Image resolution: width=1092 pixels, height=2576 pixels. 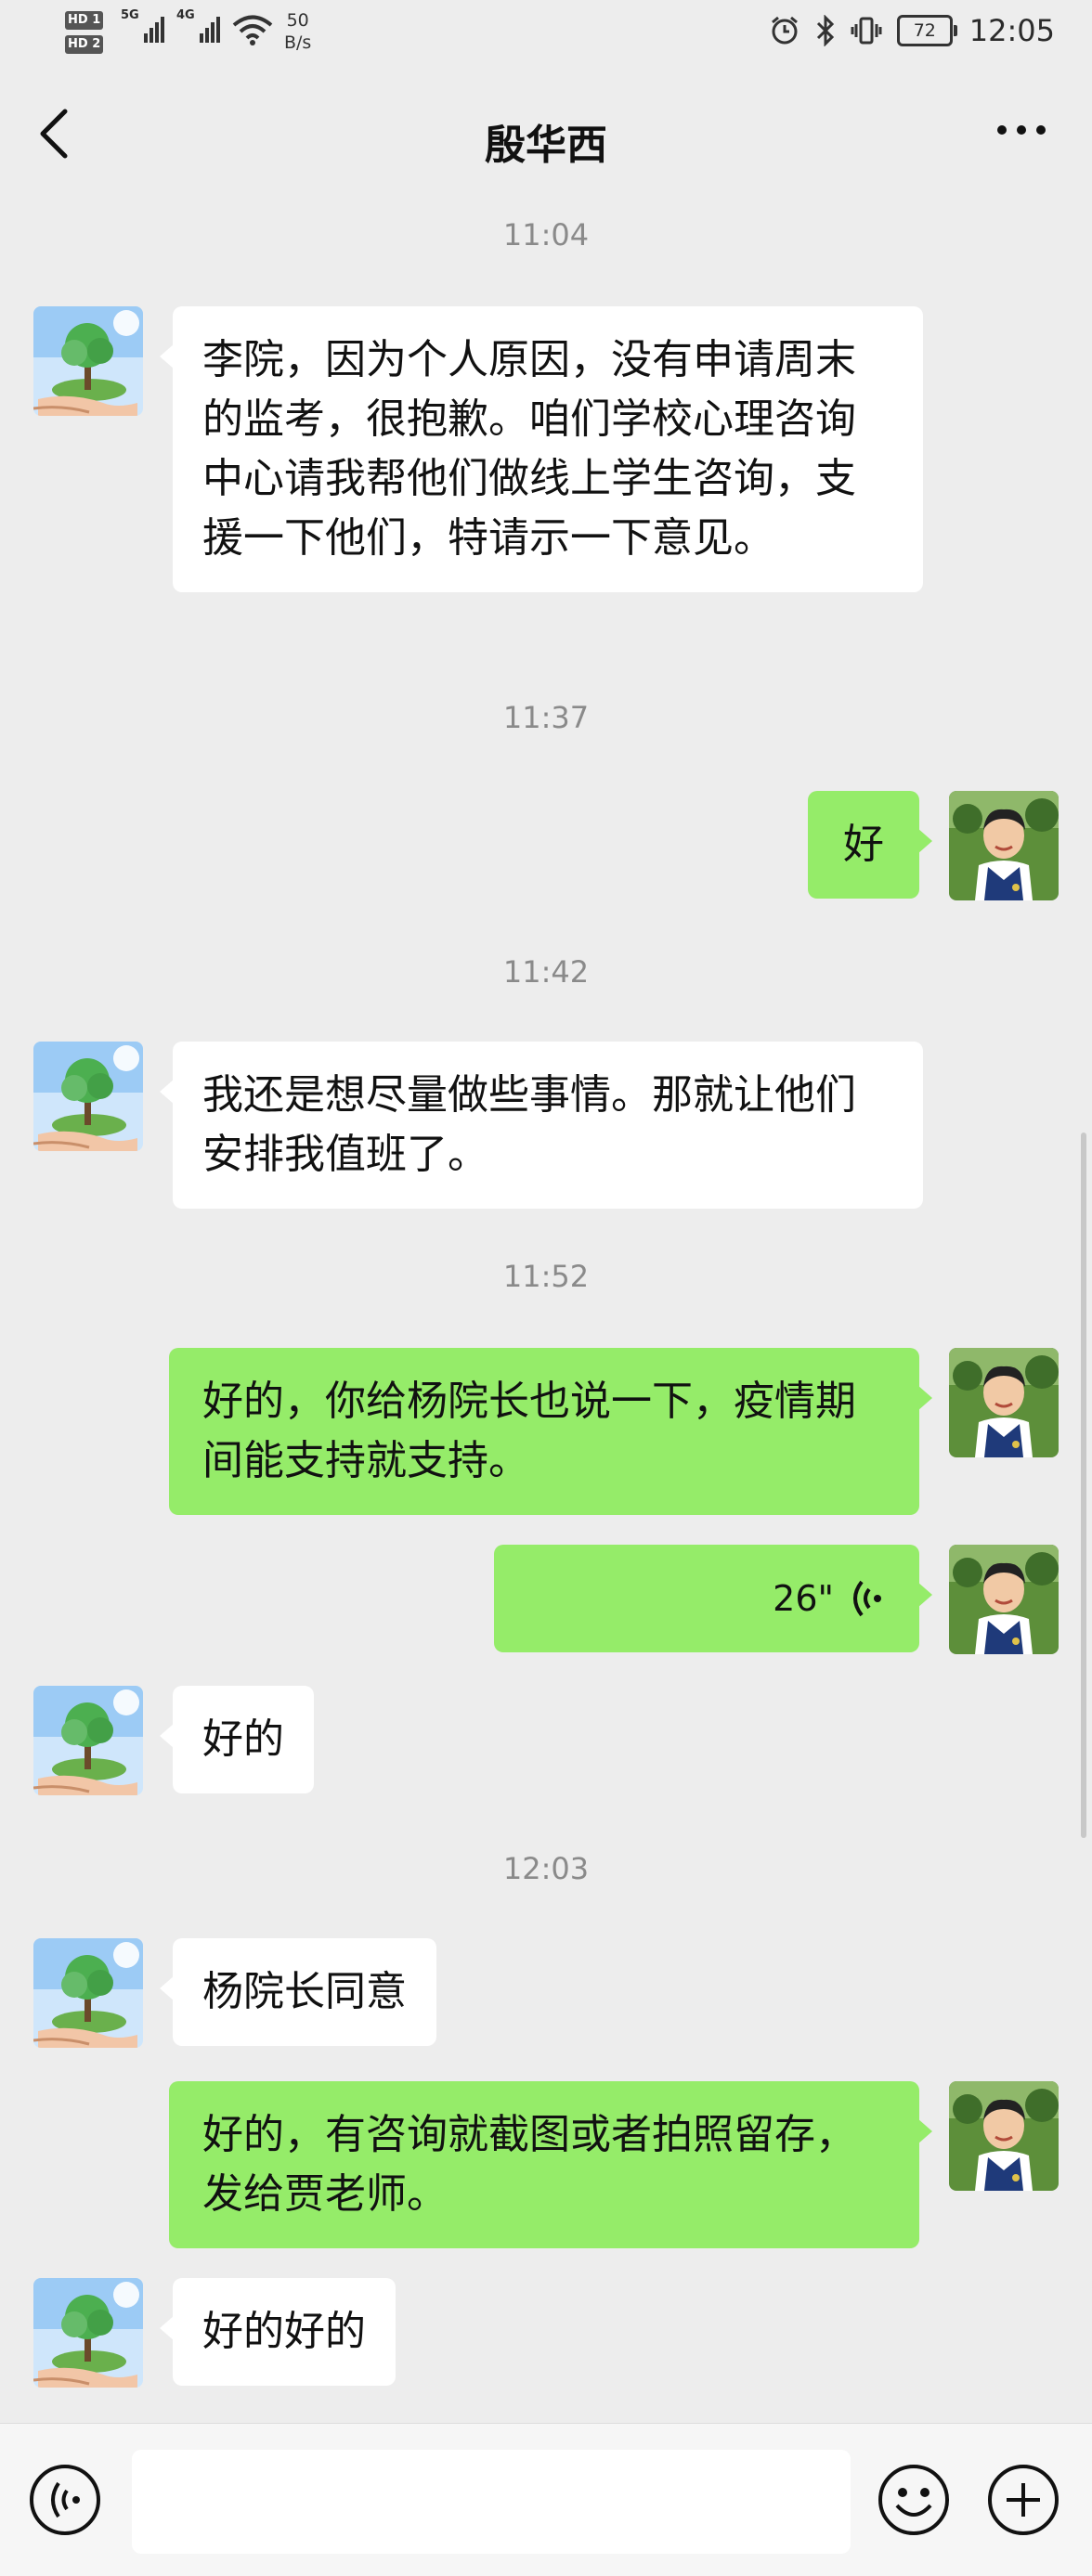 I want to click on emoji-icon, so click(x=913, y=2500).